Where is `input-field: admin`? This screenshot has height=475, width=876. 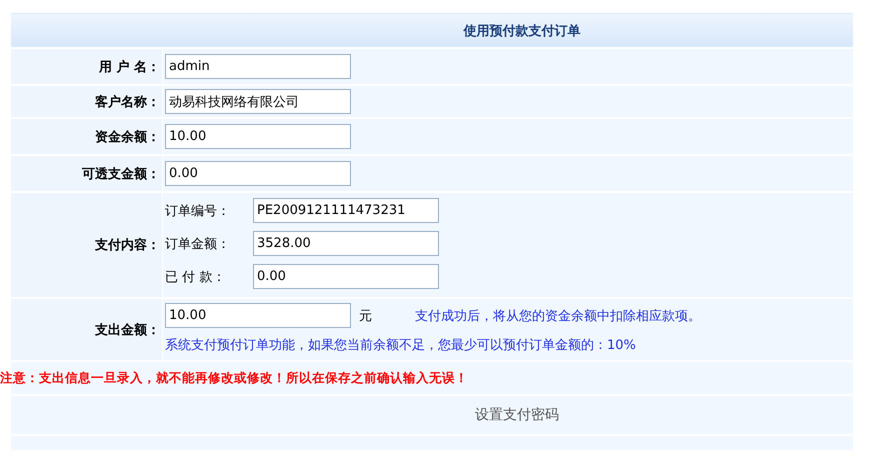 input-field: admin is located at coordinates (258, 66).